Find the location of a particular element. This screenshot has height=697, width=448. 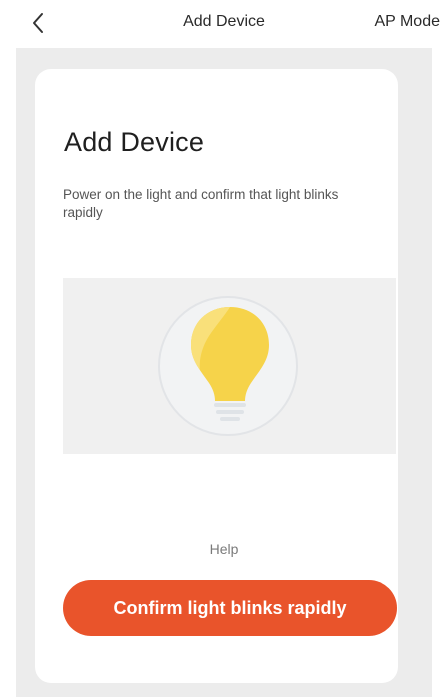

help-link: Help is located at coordinates (224, 549).